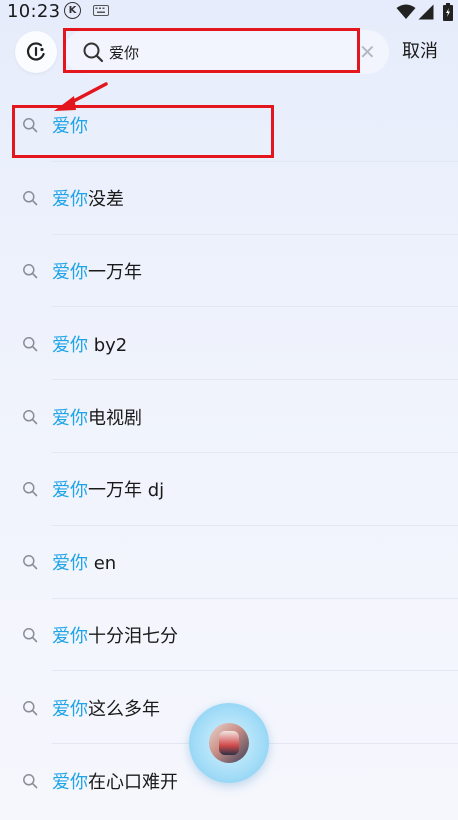 The width and height of the screenshot is (458, 820). Describe the element at coordinates (229, 562) in the screenshot. I see `suggestion-item: 爱你 en` at that location.